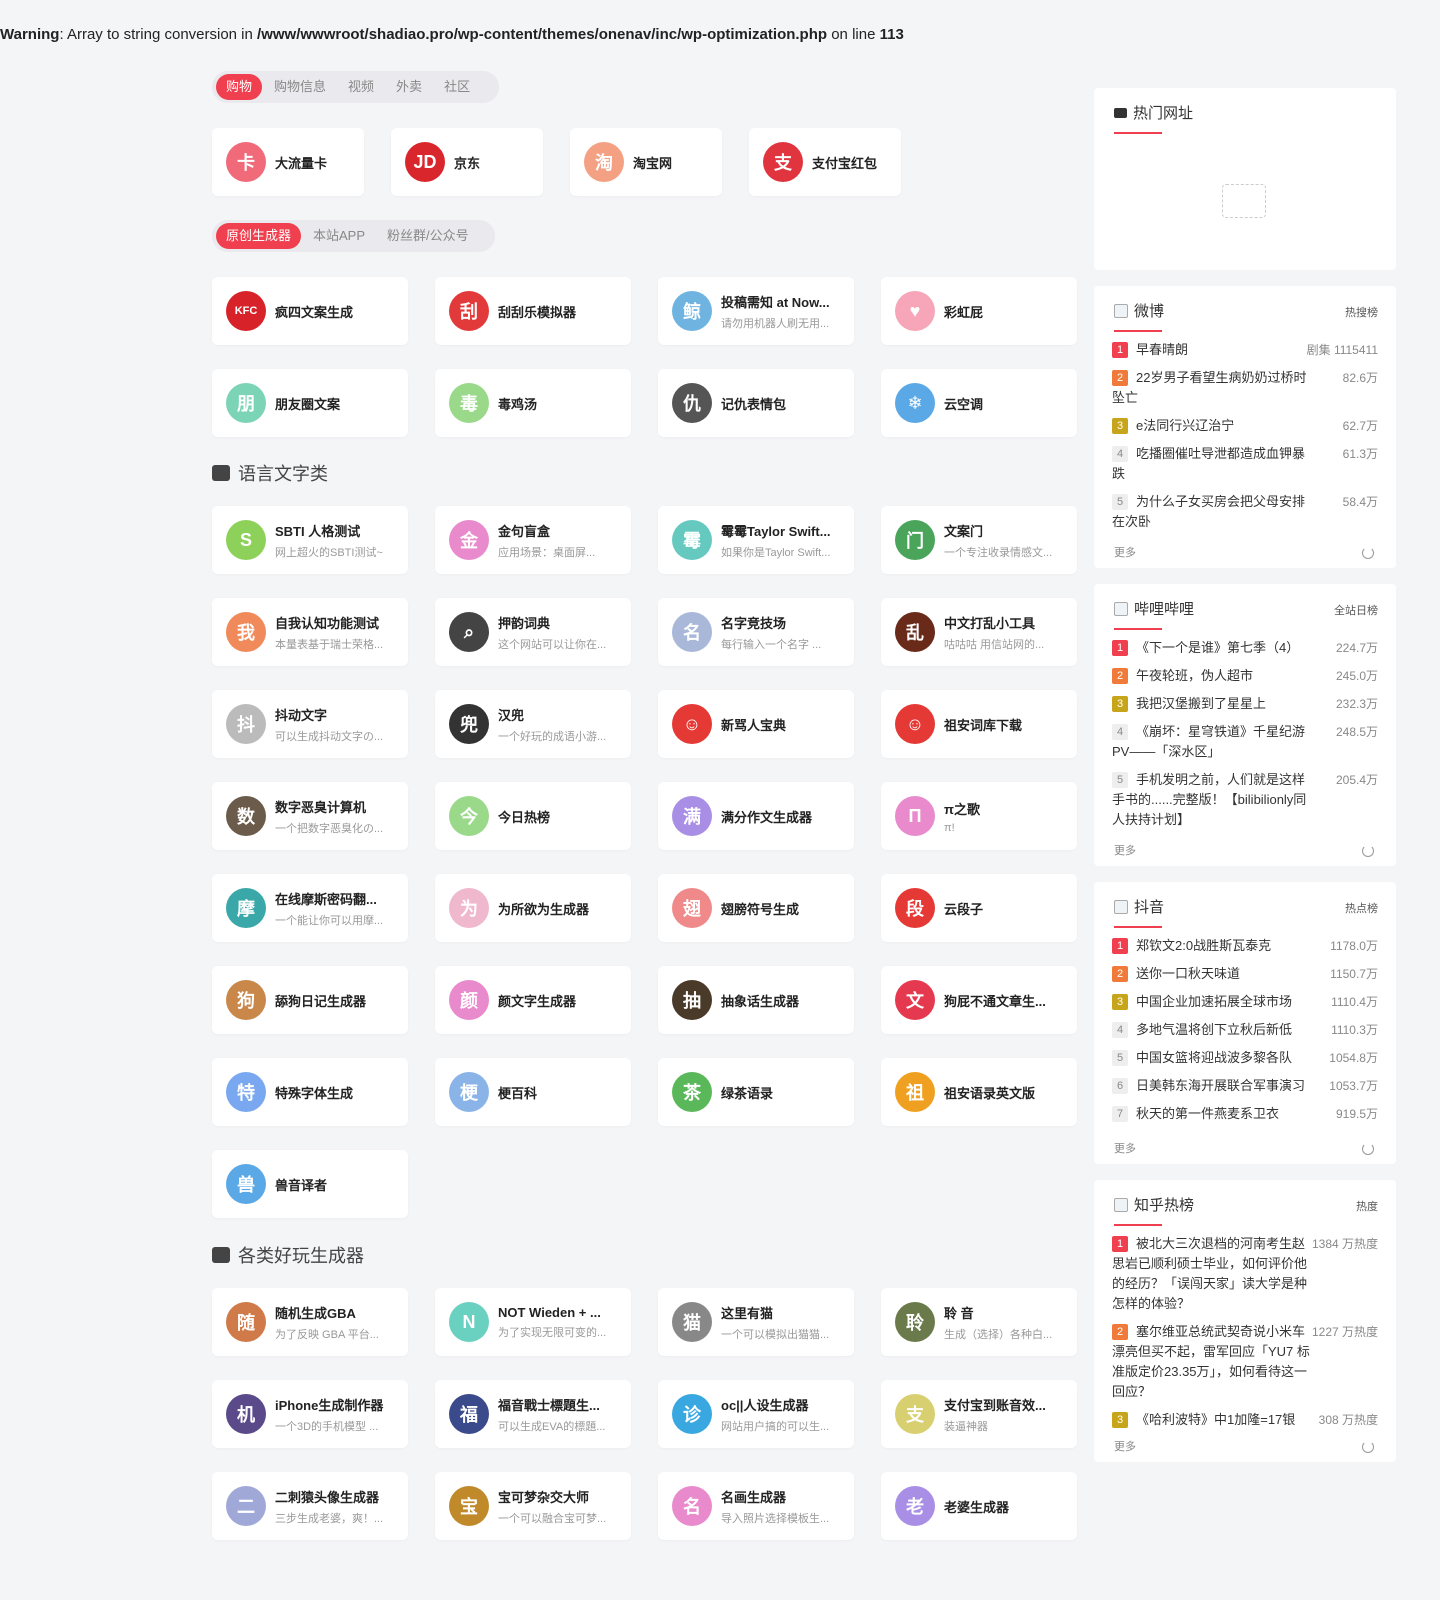  What do you see at coordinates (1245, 1114) in the screenshot?
I see `hot-item: 7 秋天的第一件燕麦系卫衣 919.5万` at bounding box center [1245, 1114].